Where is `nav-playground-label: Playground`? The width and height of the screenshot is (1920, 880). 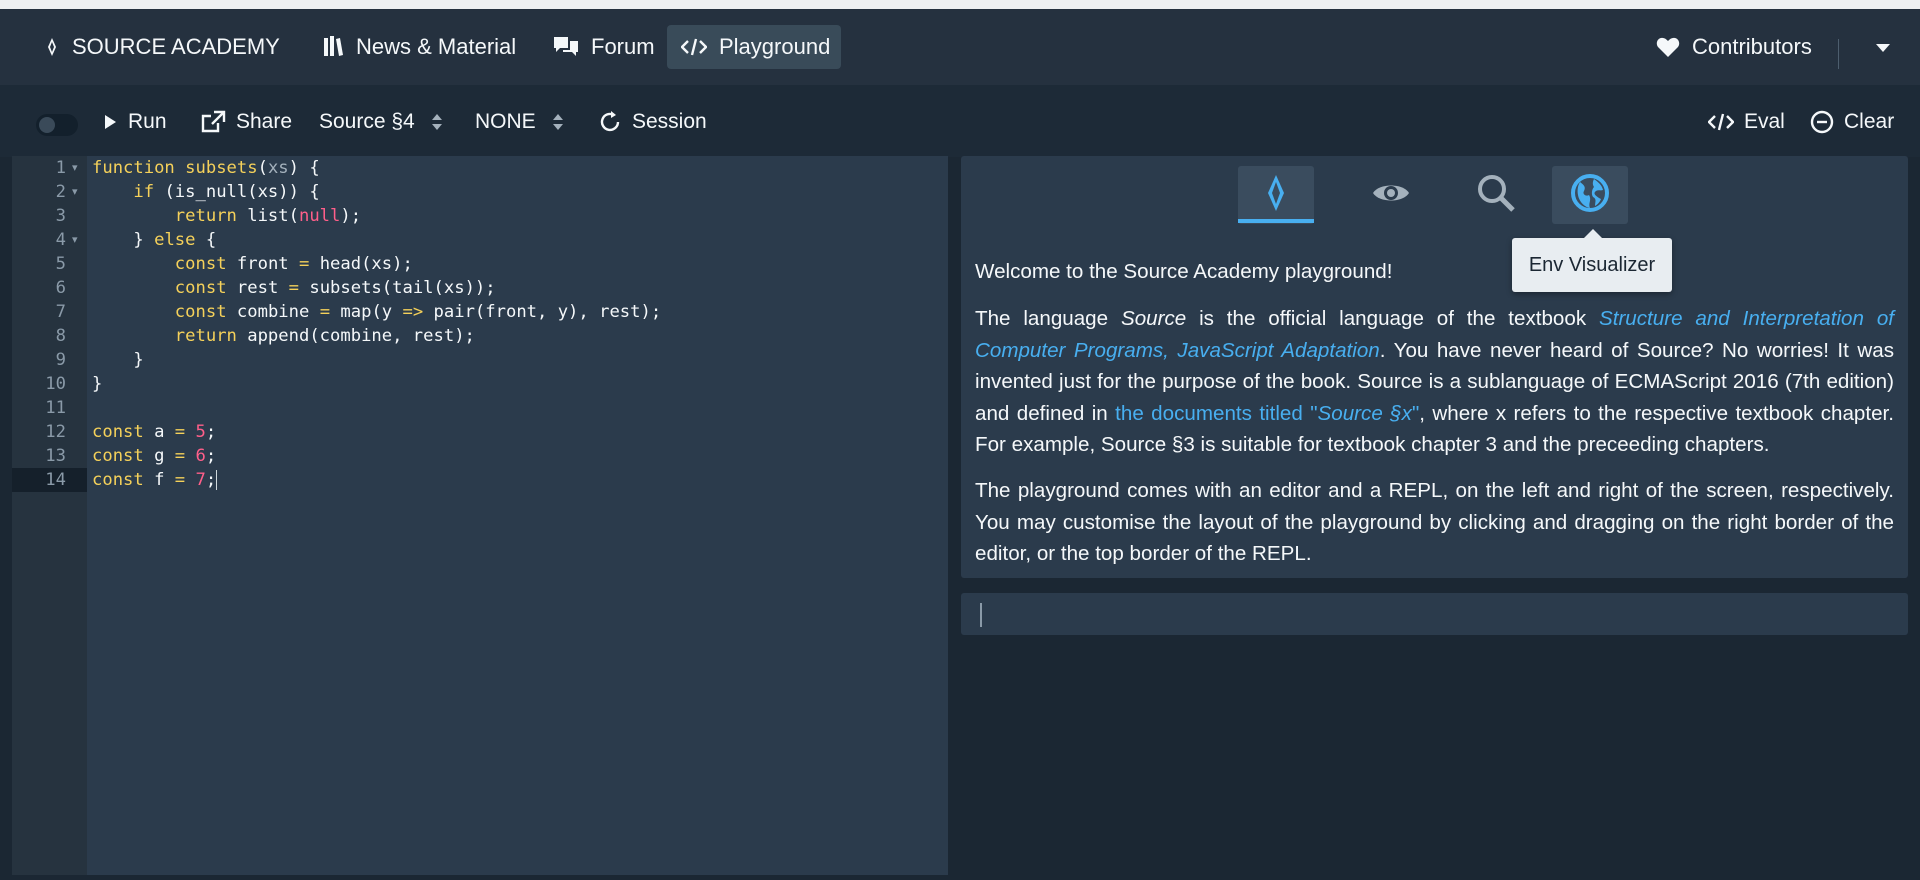 nav-playground-label: Playground is located at coordinates (775, 46).